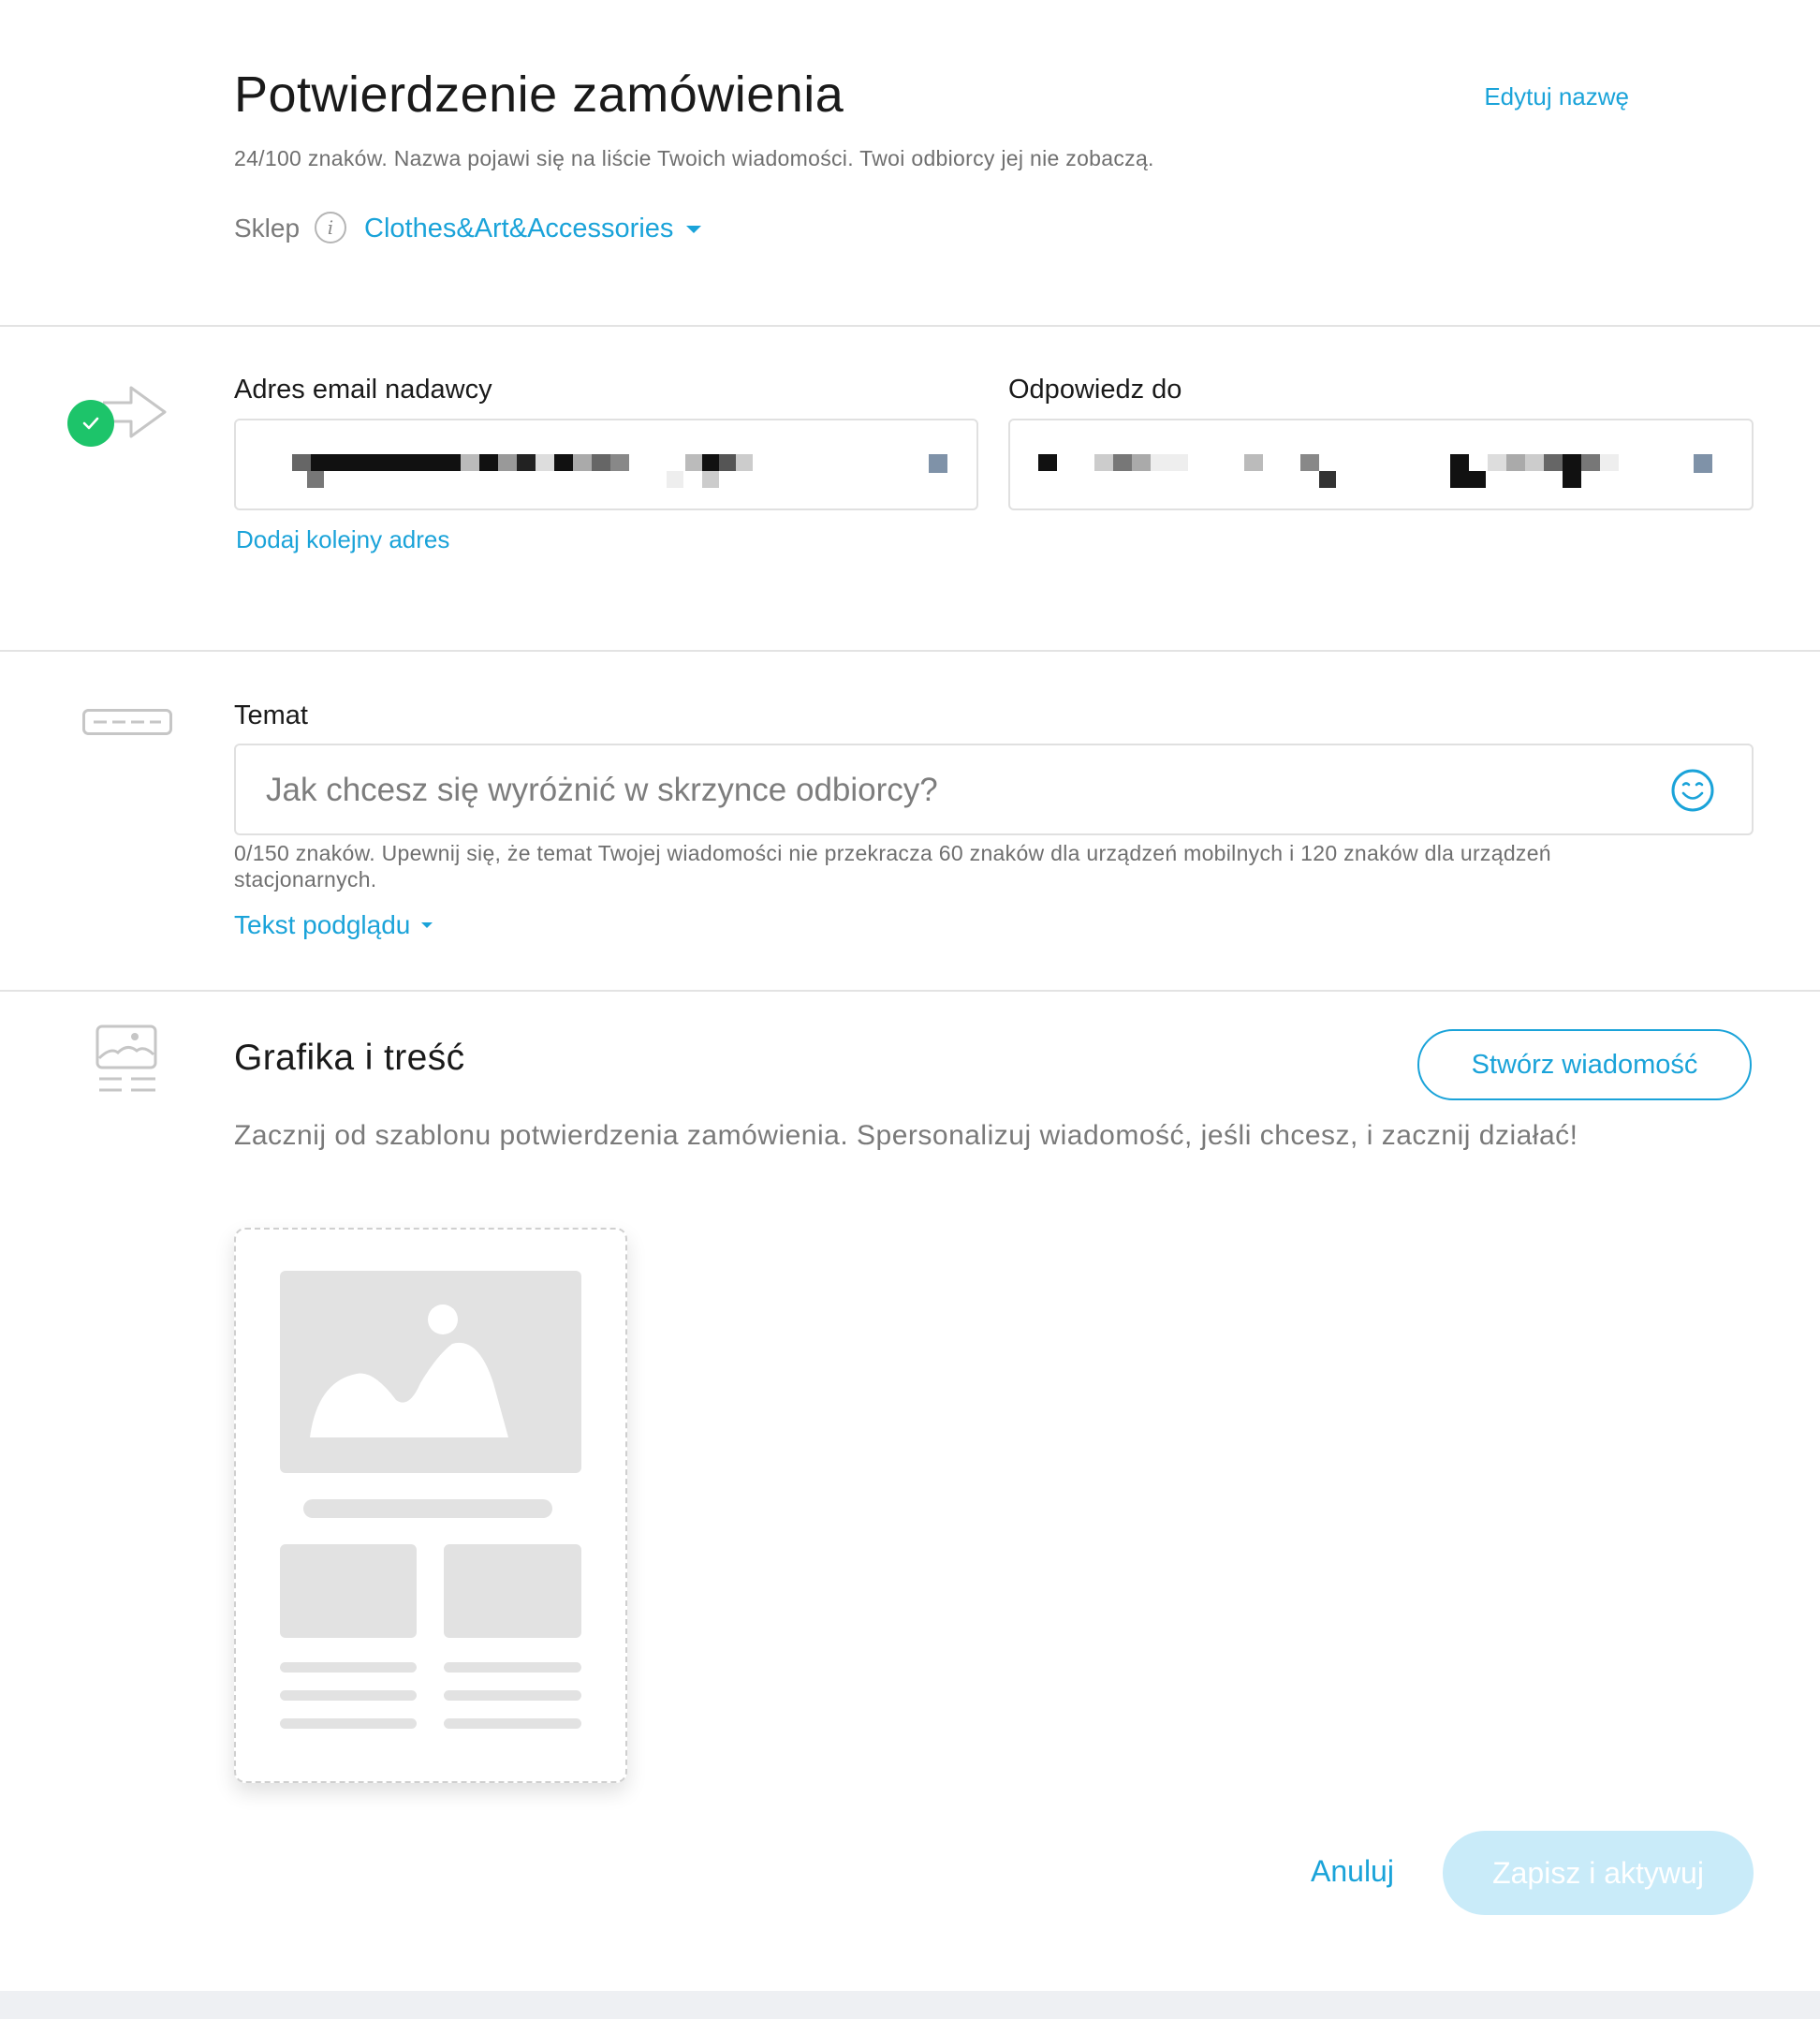  I want to click on info-icon: i, so click(330, 227).